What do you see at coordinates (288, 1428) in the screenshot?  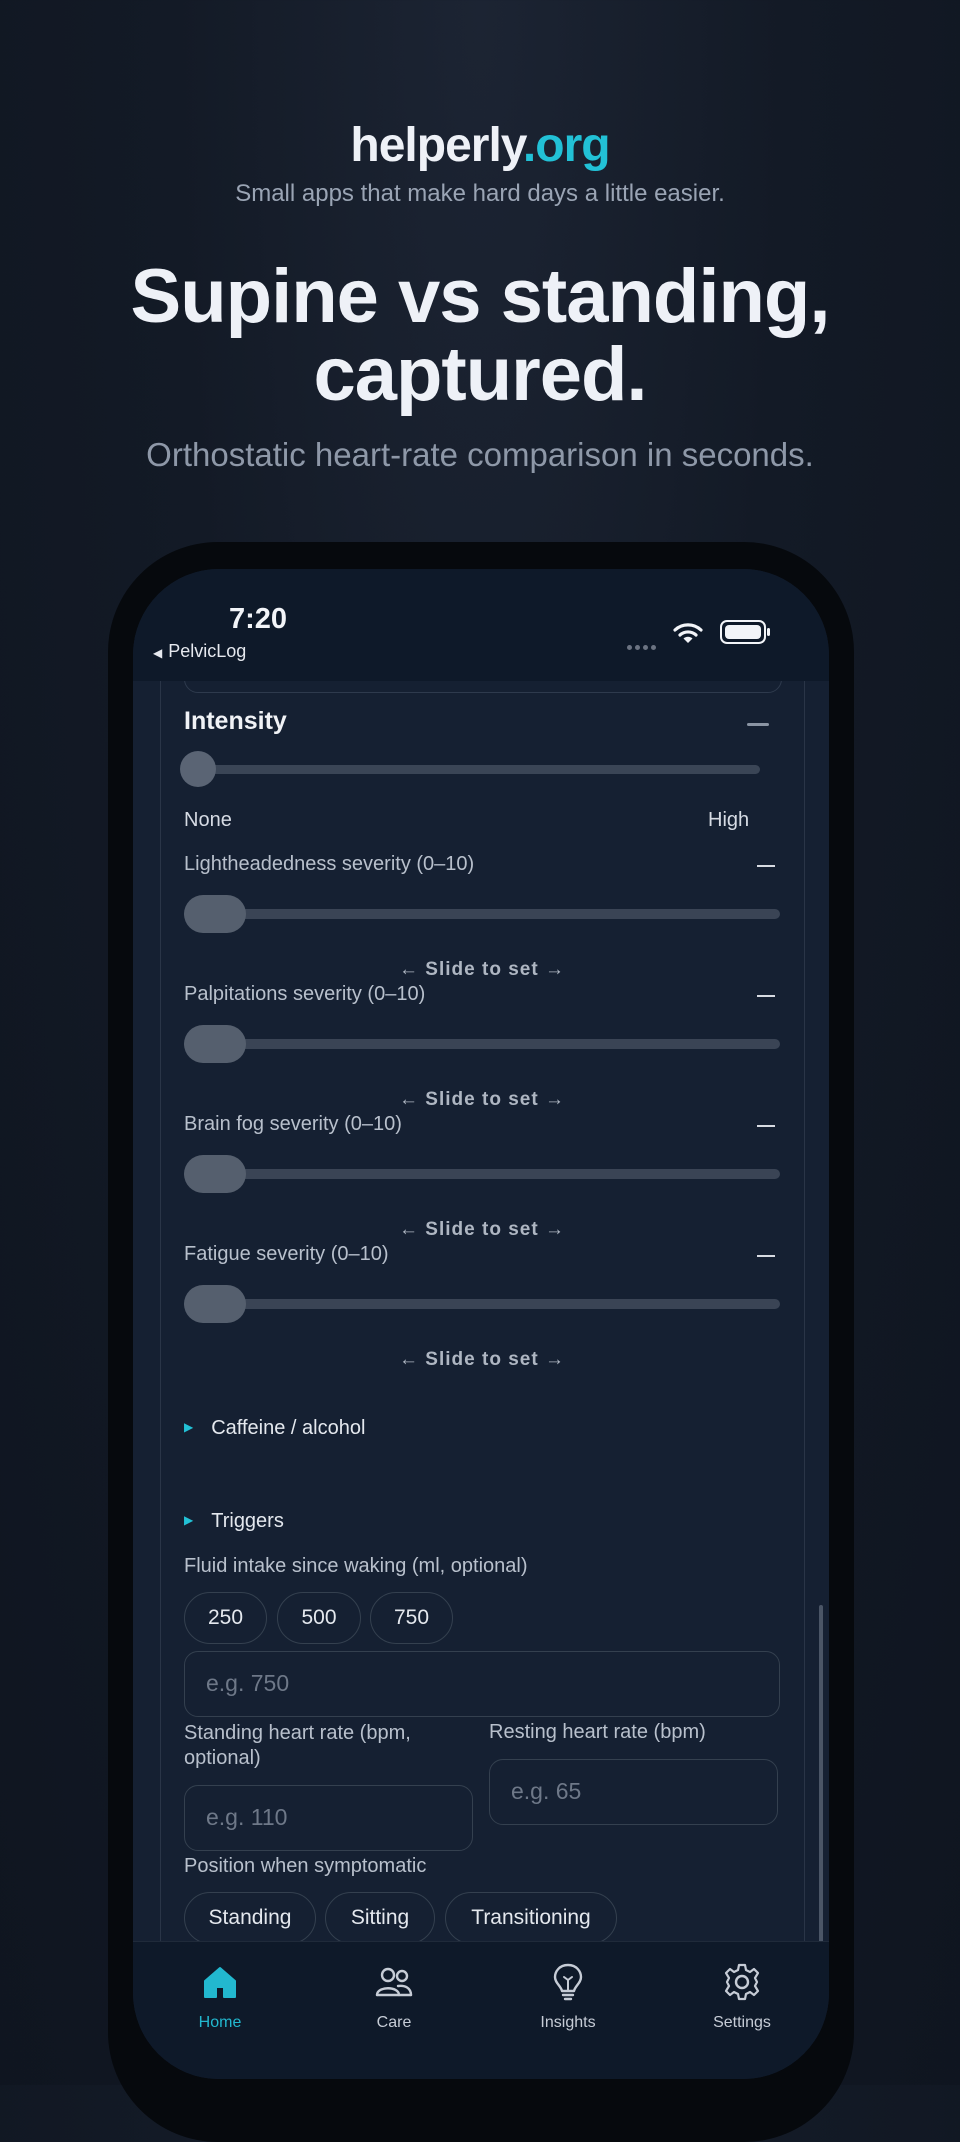 I see `caffeine-alcohol-label: Caffeine / alcohol` at bounding box center [288, 1428].